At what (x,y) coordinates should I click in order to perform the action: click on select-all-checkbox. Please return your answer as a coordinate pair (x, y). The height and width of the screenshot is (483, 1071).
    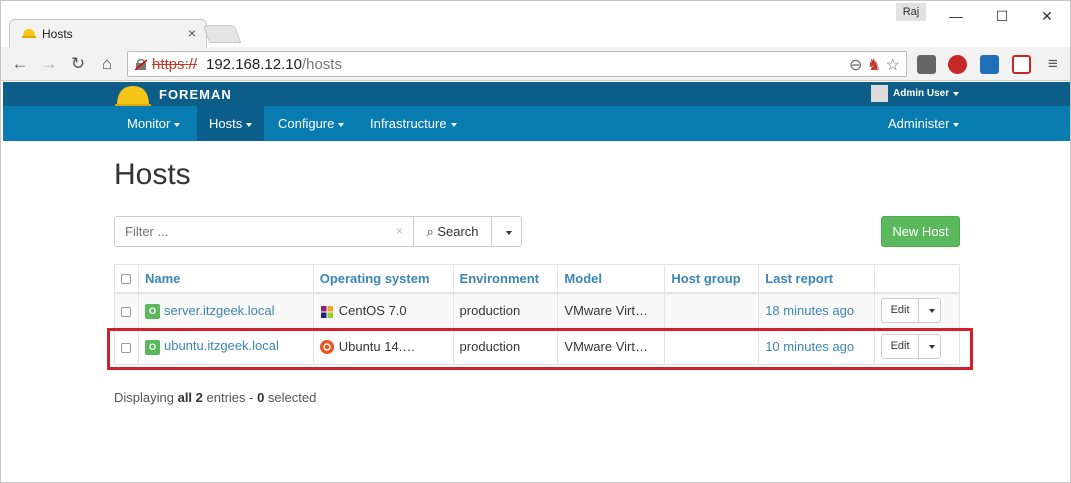
    Looking at the image, I should click on (126, 279).